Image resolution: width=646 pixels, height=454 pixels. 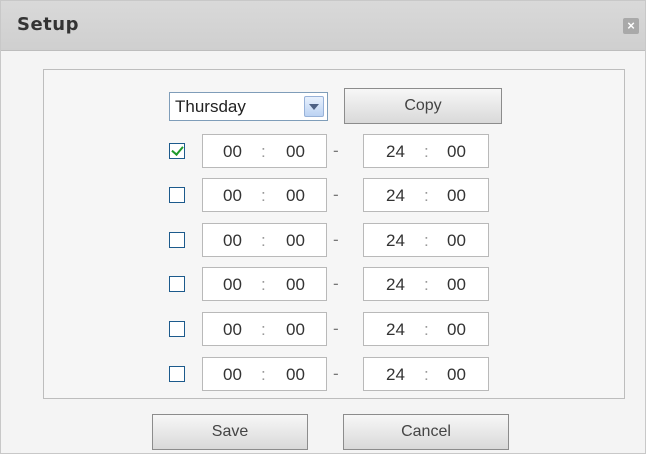 What do you see at coordinates (426, 432) in the screenshot?
I see `cancel-button: Cancel` at bounding box center [426, 432].